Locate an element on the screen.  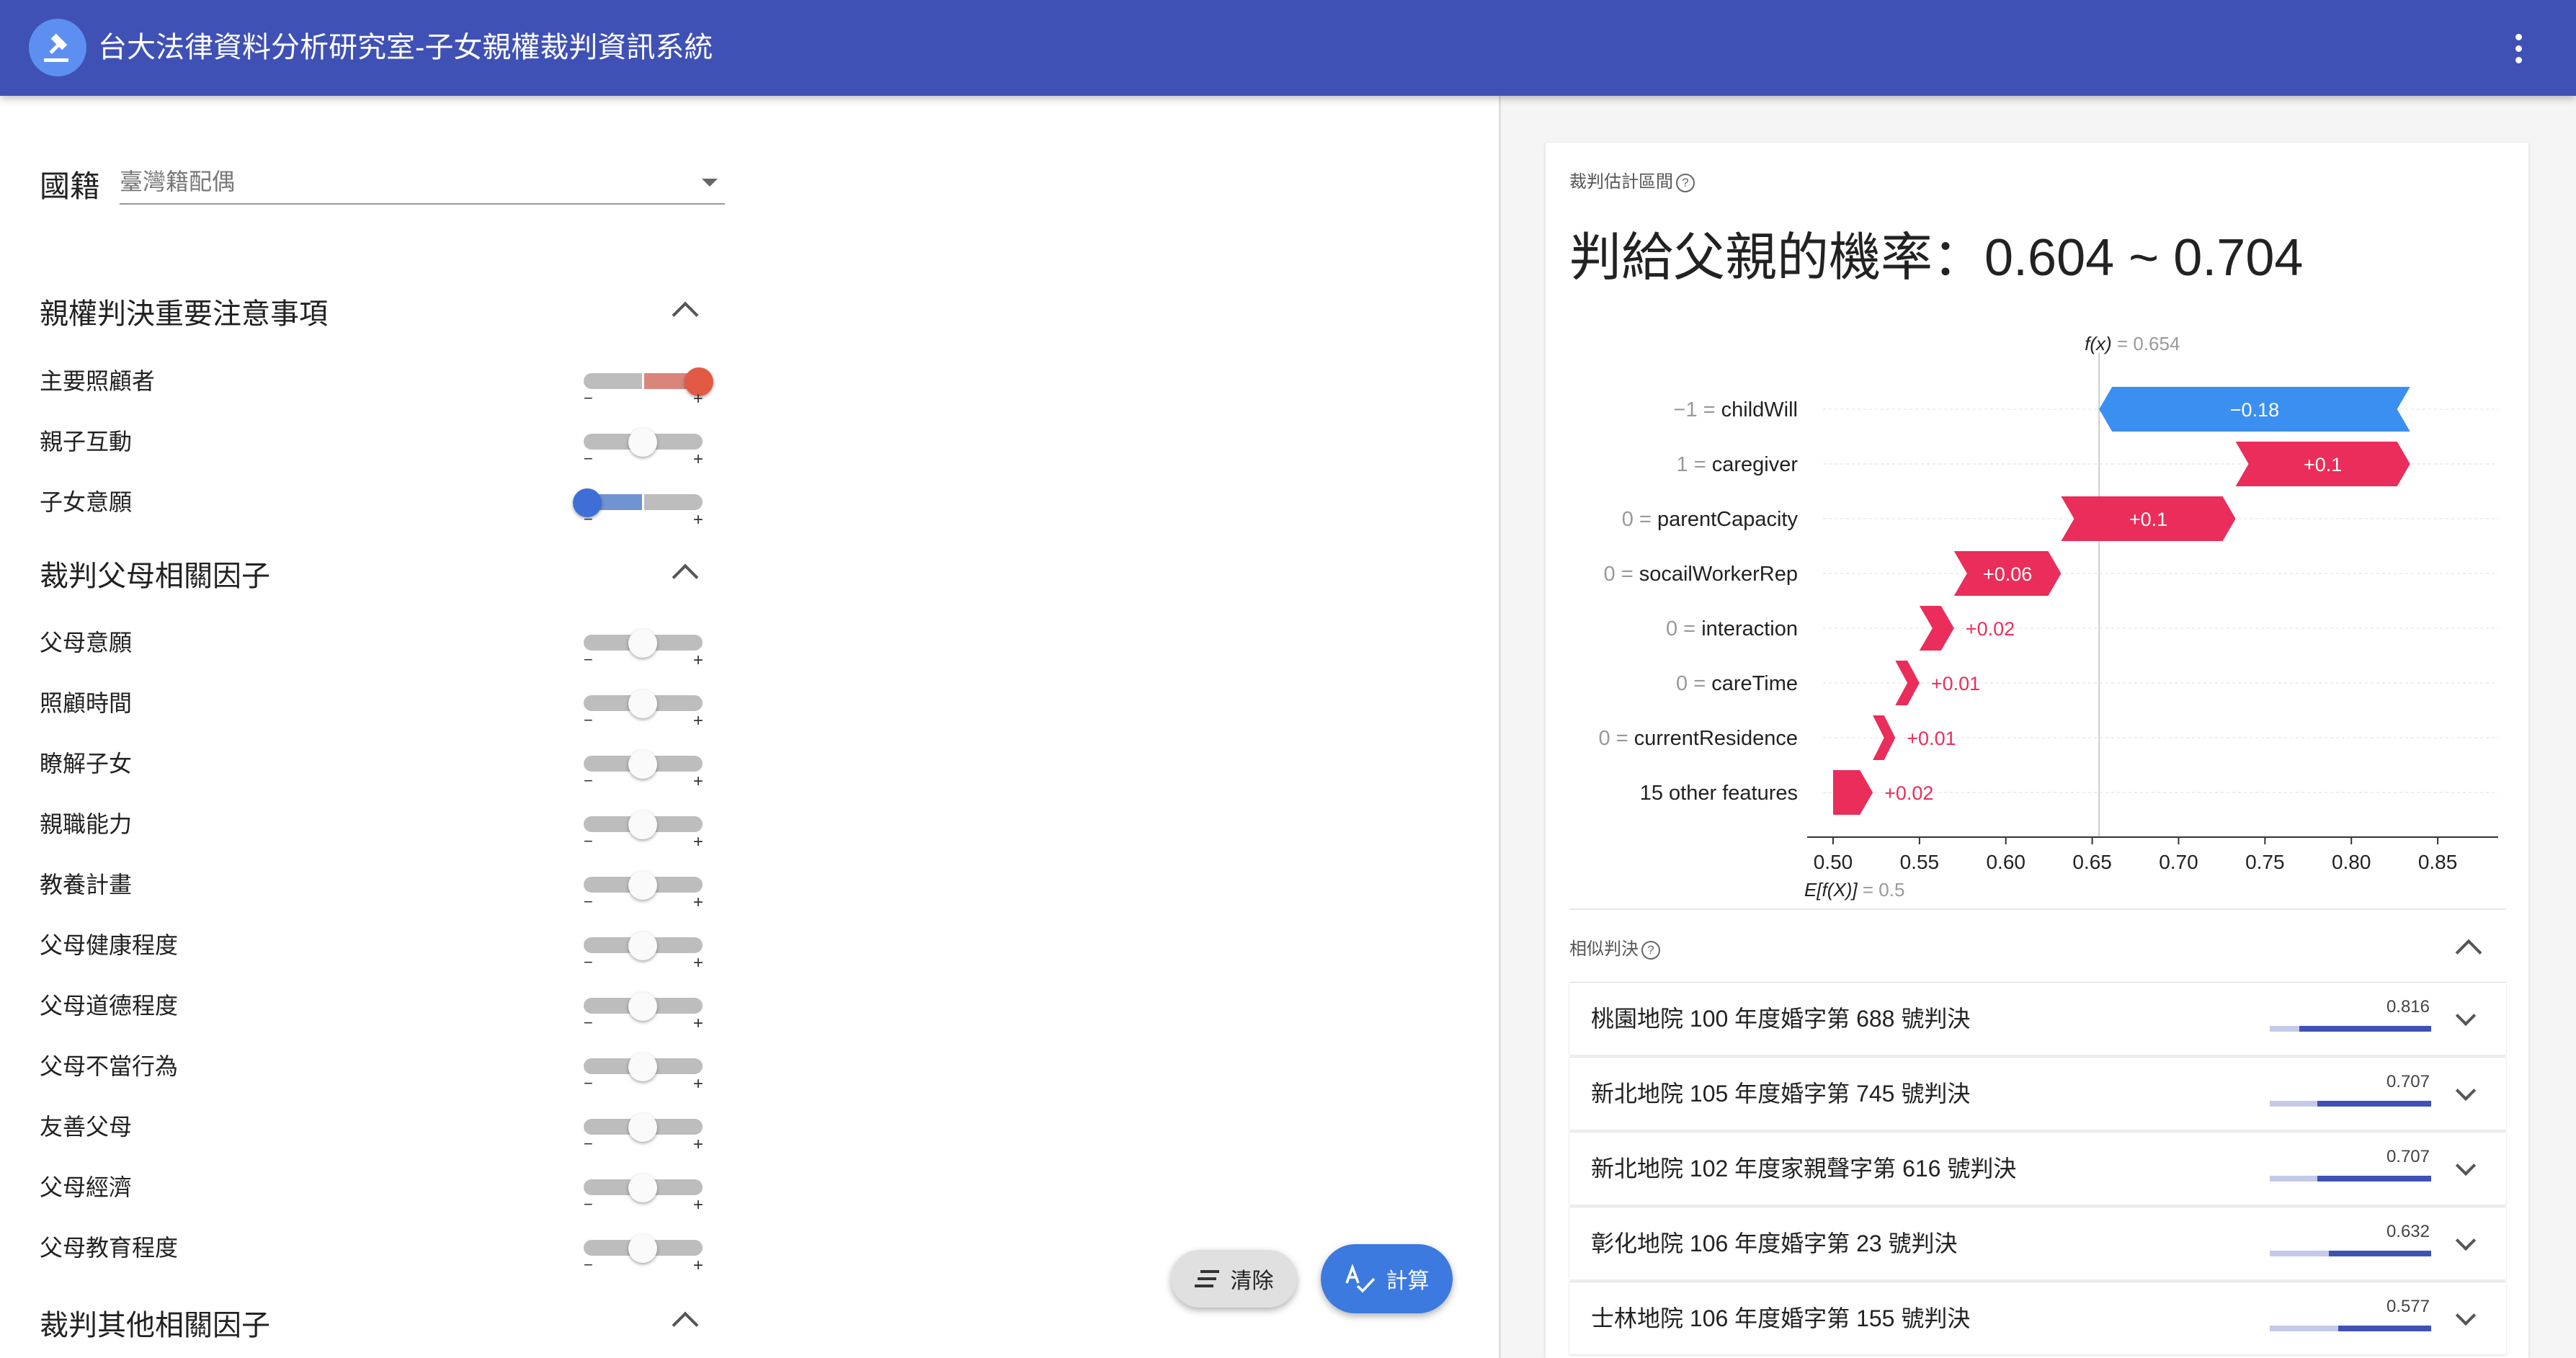
case-title: 彰化地院 106 年度婚字第 23 號判決 is located at coordinates (1774, 1243).